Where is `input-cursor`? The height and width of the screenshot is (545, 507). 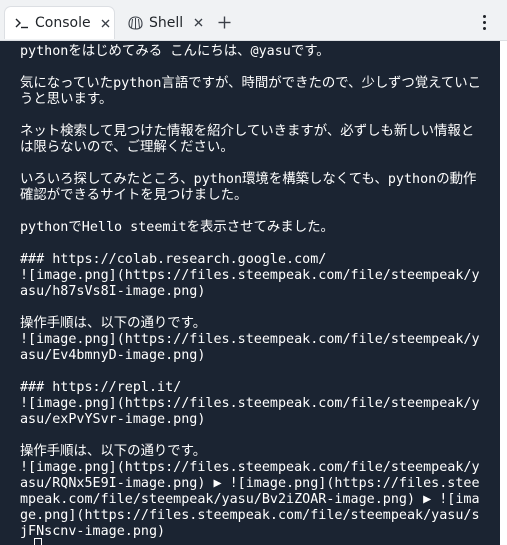
input-cursor is located at coordinates (38, 541).